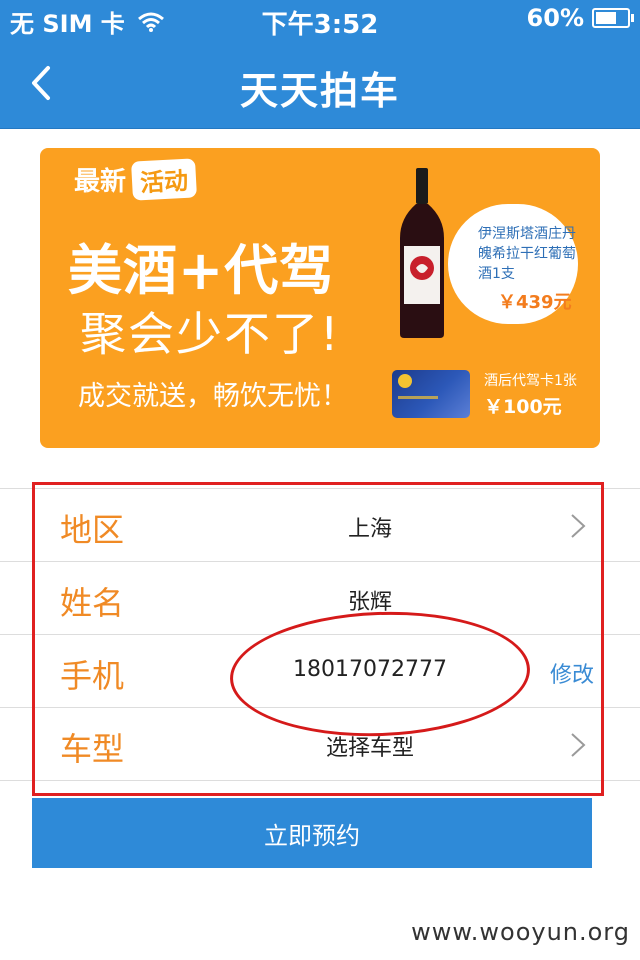 The image size is (640, 960). What do you see at coordinates (369, 529) in the screenshot?
I see `region-value: 上海` at bounding box center [369, 529].